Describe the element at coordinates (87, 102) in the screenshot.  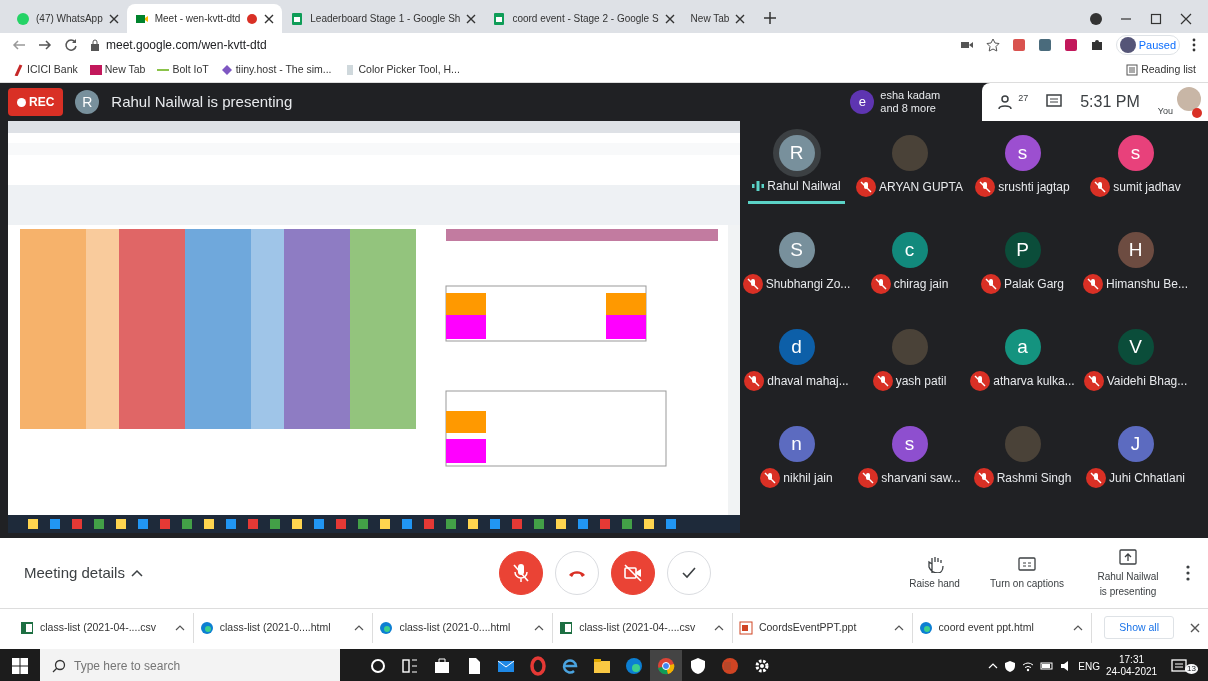
I see `avatar: R` at that location.